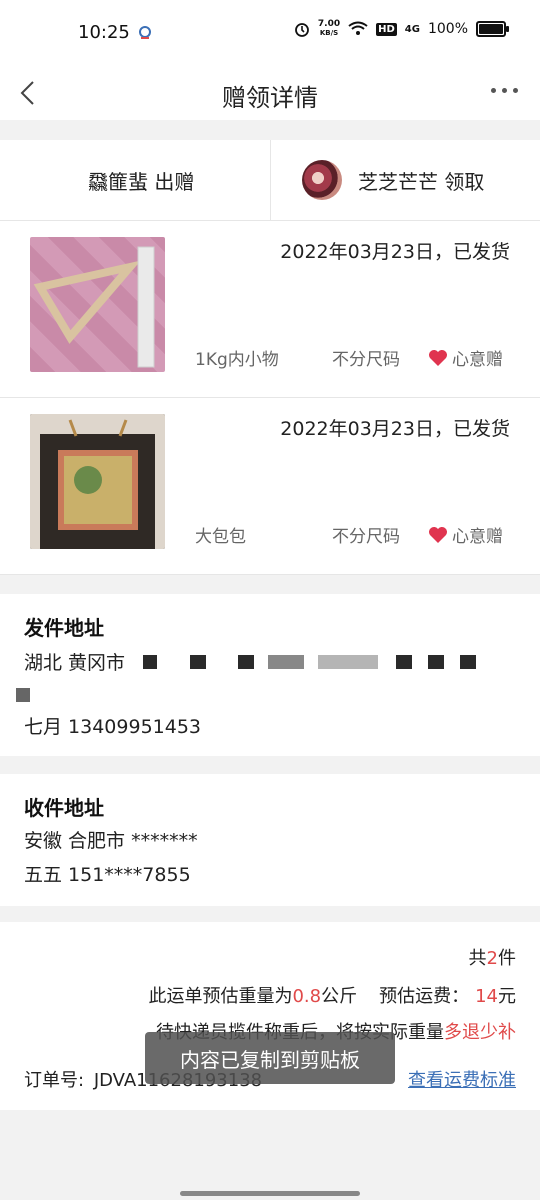 The width and height of the screenshot is (540, 1200). What do you see at coordinates (358, 28) in the screenshot?
I see `wifi-icon` at bounding box center [358, 28].